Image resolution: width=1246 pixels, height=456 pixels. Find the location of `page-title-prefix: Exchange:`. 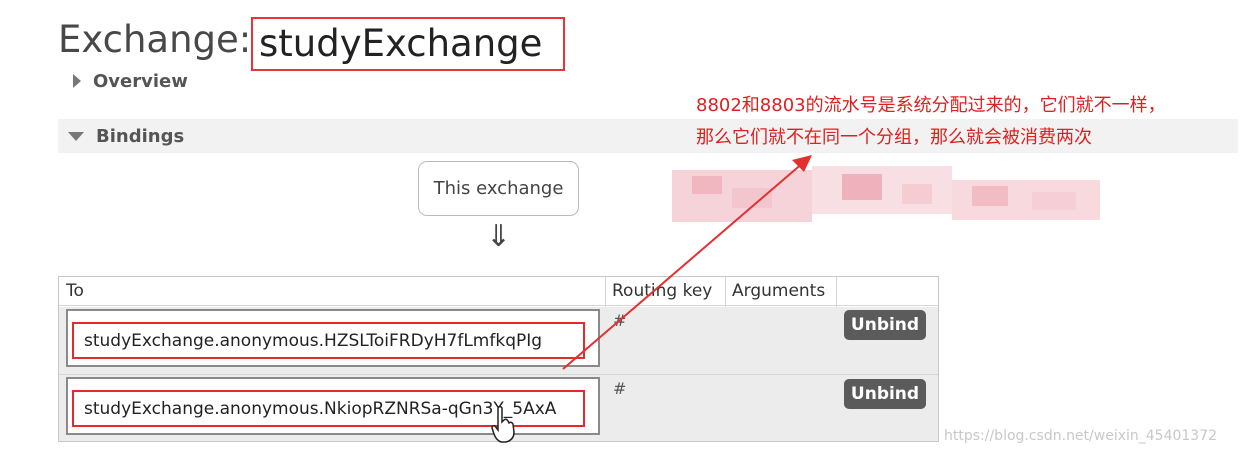

page-title-prefix: Exchange: is located at coordinates (155, 39).